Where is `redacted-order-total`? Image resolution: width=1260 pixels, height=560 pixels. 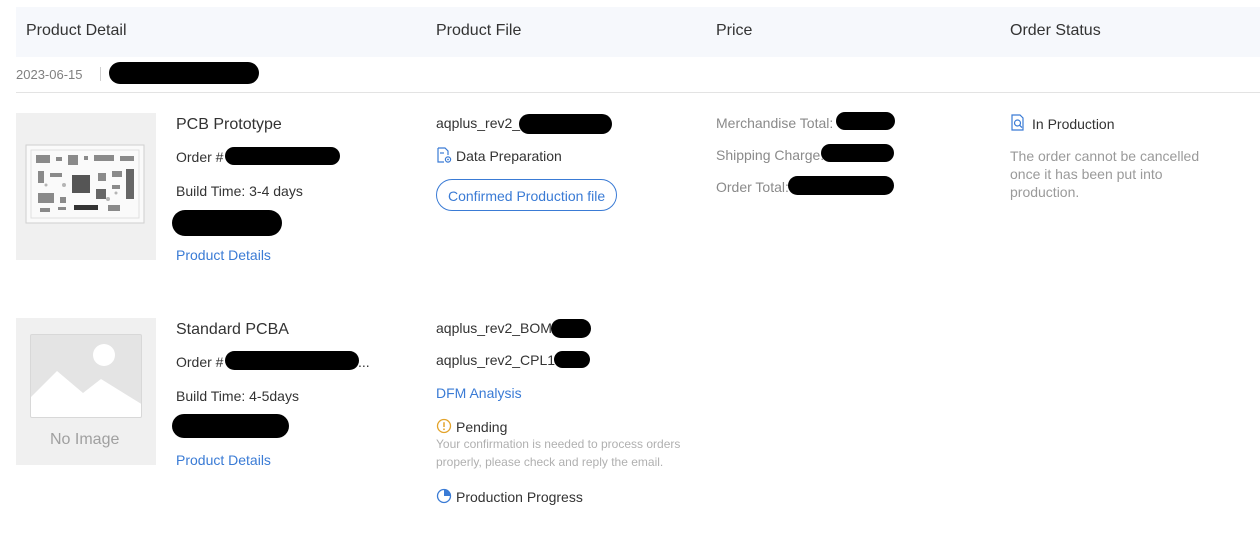
redacted-order-total is located at coordinates (841, 185).